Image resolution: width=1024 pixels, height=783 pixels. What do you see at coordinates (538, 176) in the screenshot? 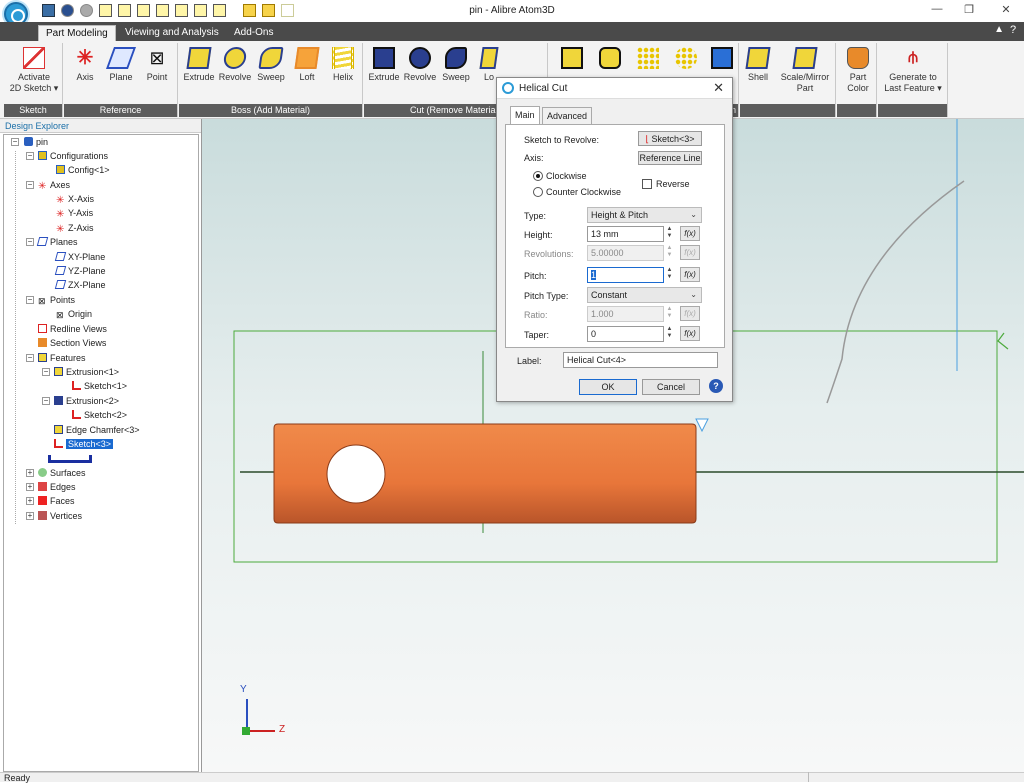
I see `clockwise-radio` at bounding box center [538, 176].